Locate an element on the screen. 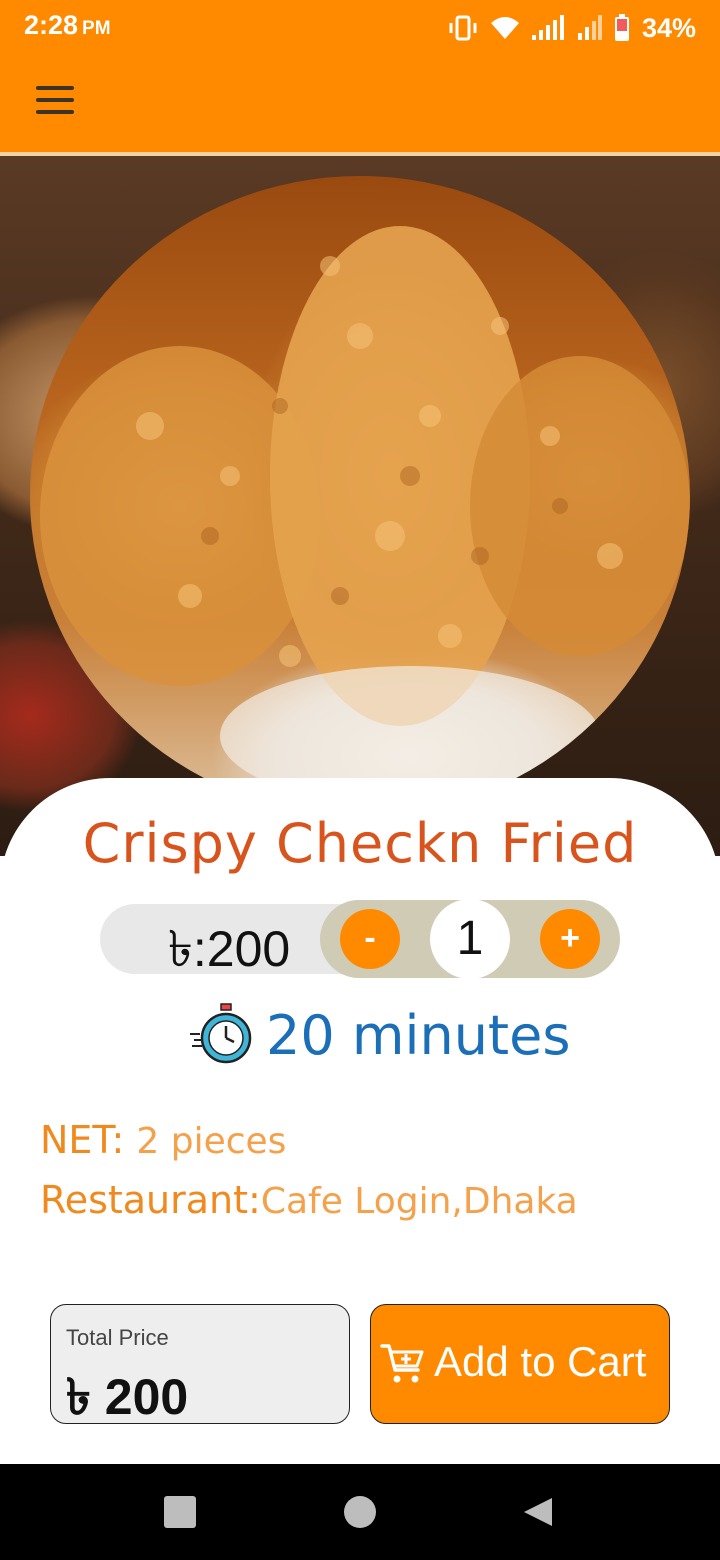  recents-square-icon is located at coordinates (180, 1512).